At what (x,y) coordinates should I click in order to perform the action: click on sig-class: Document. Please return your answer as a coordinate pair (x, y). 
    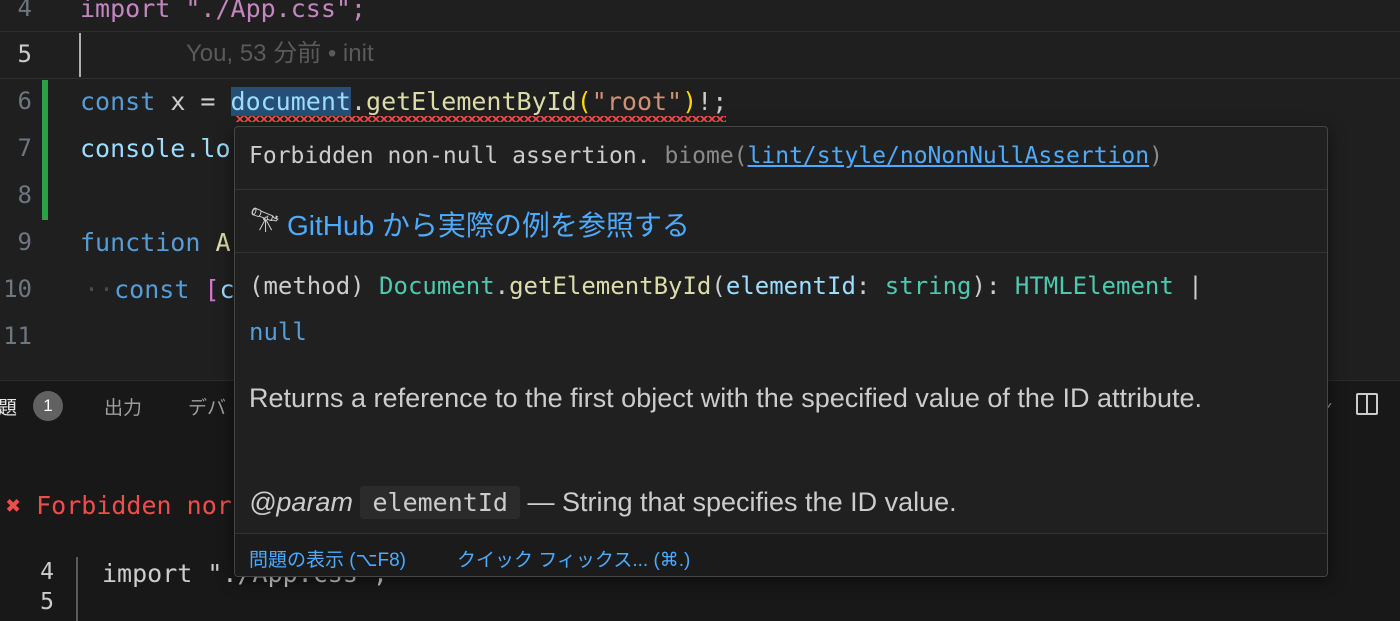
    Looking at the image, I should click on (437, 286).